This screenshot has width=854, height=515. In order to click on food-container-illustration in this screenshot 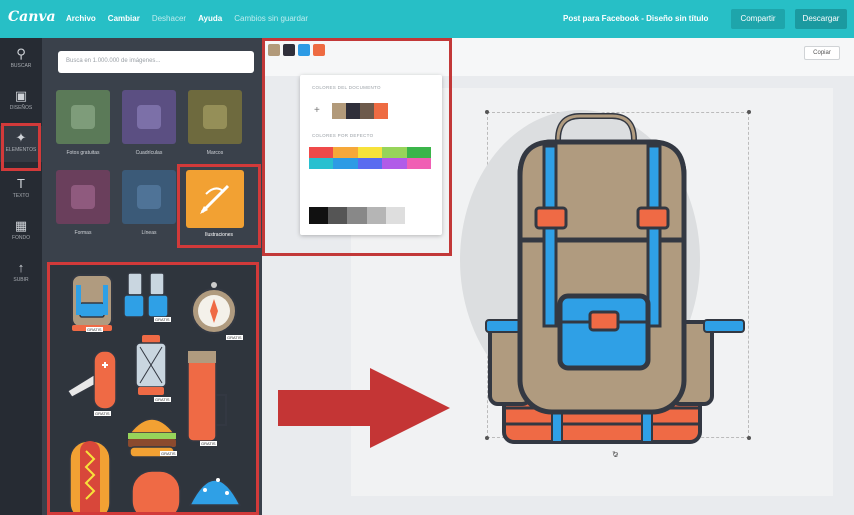, I will do `click(156, 491)`.